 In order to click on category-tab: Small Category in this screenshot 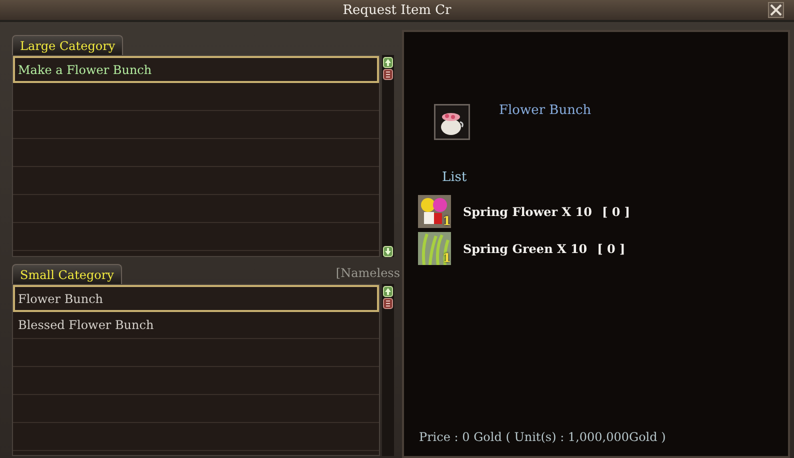, I will do `click(67, 274)`.